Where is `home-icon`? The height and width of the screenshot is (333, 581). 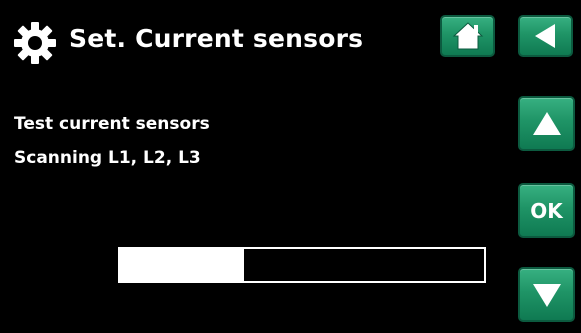
home-icon is located at coordinates (467, 36).